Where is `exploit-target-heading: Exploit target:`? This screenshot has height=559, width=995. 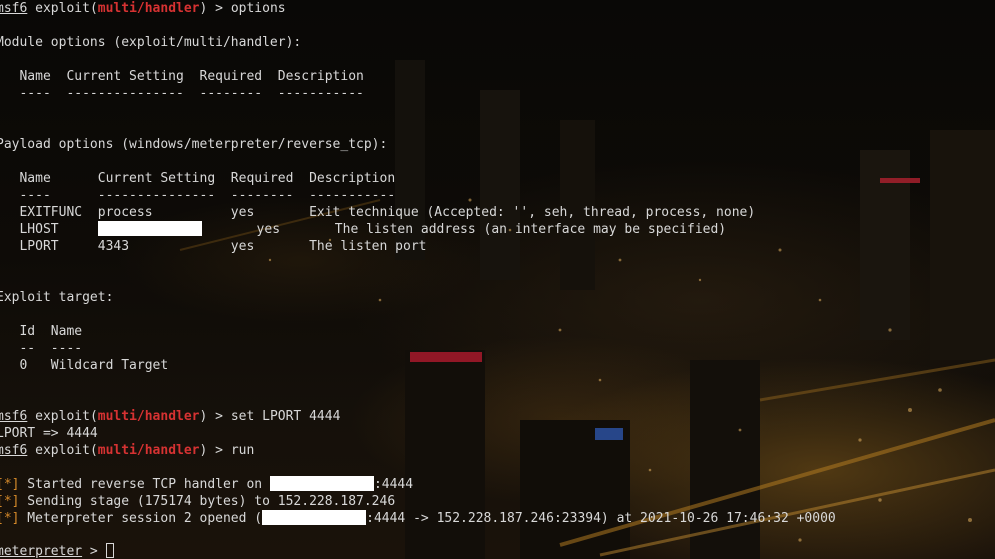 exploit-target-heading: Exploit target: is located at coordinates (57, 297).